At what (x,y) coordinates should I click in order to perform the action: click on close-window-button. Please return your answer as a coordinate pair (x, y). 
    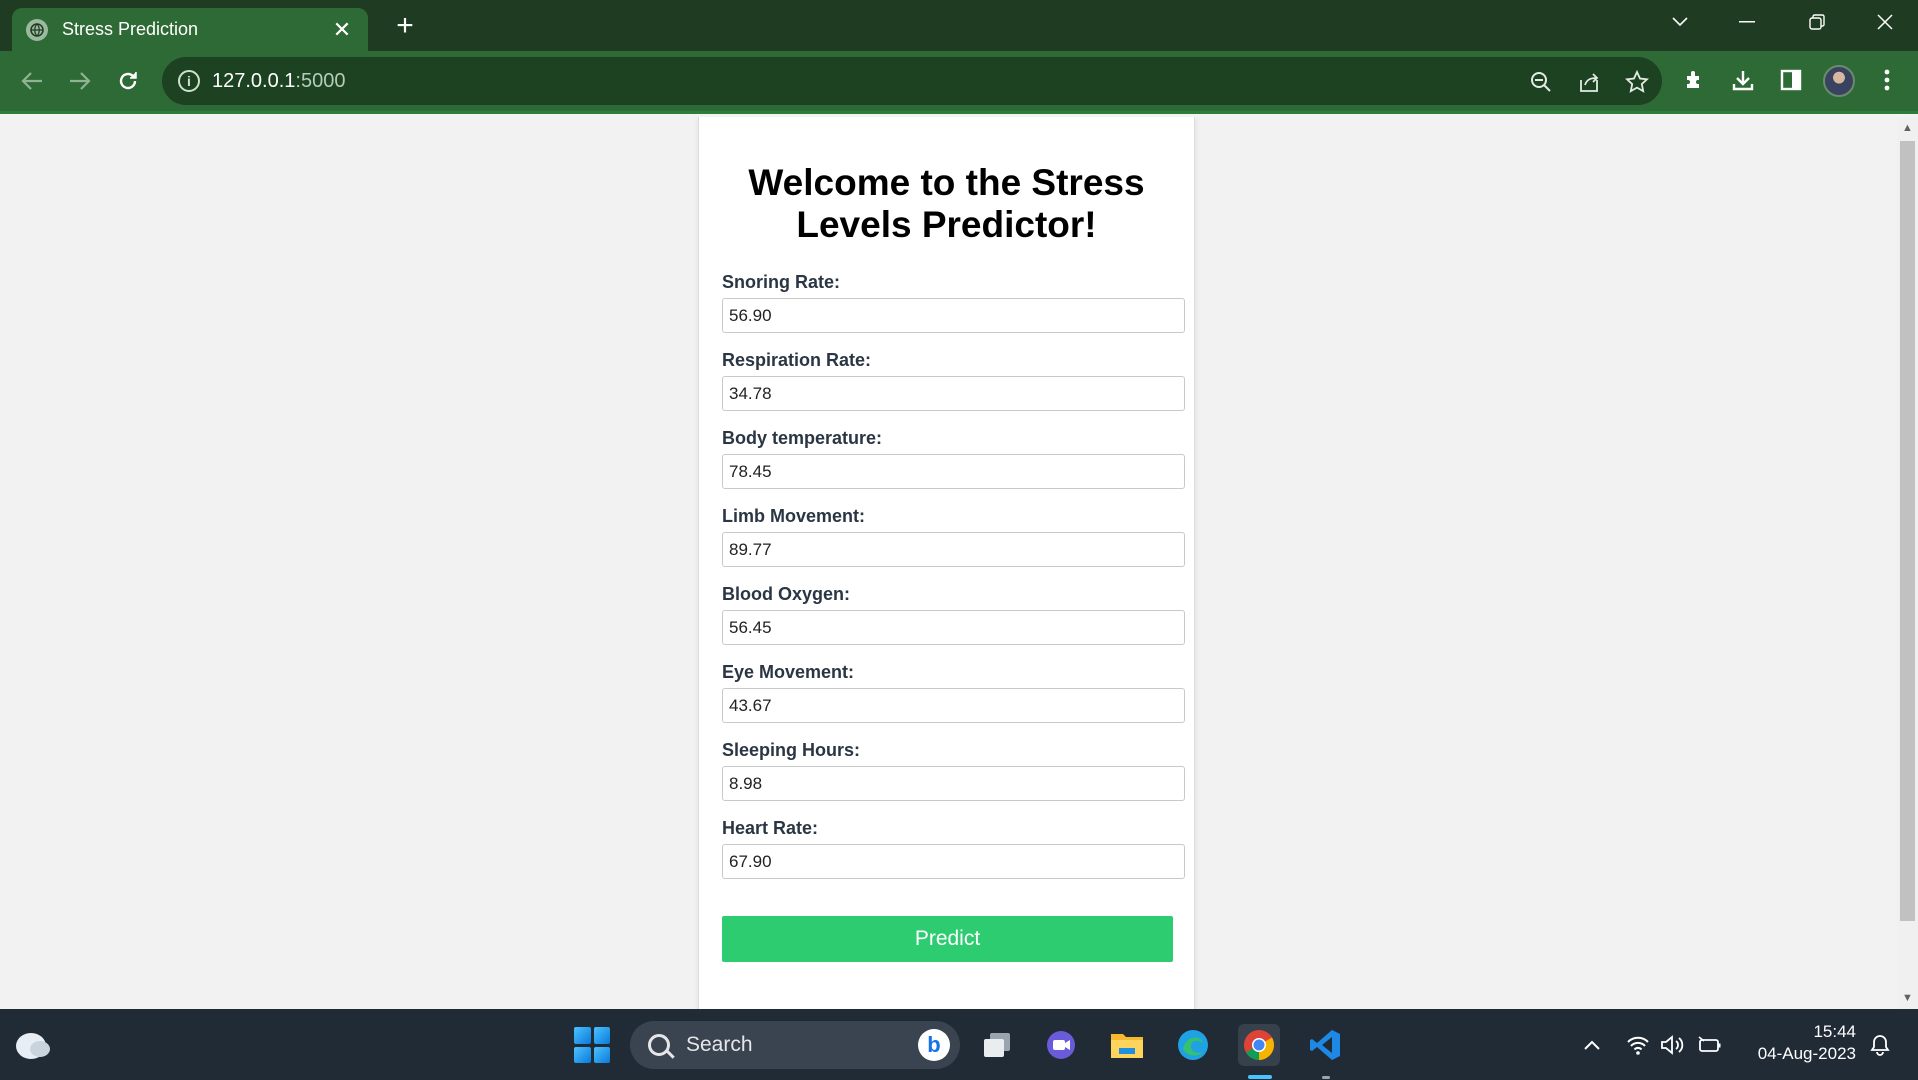
    Looking at the image, I should click on (1884, 22).